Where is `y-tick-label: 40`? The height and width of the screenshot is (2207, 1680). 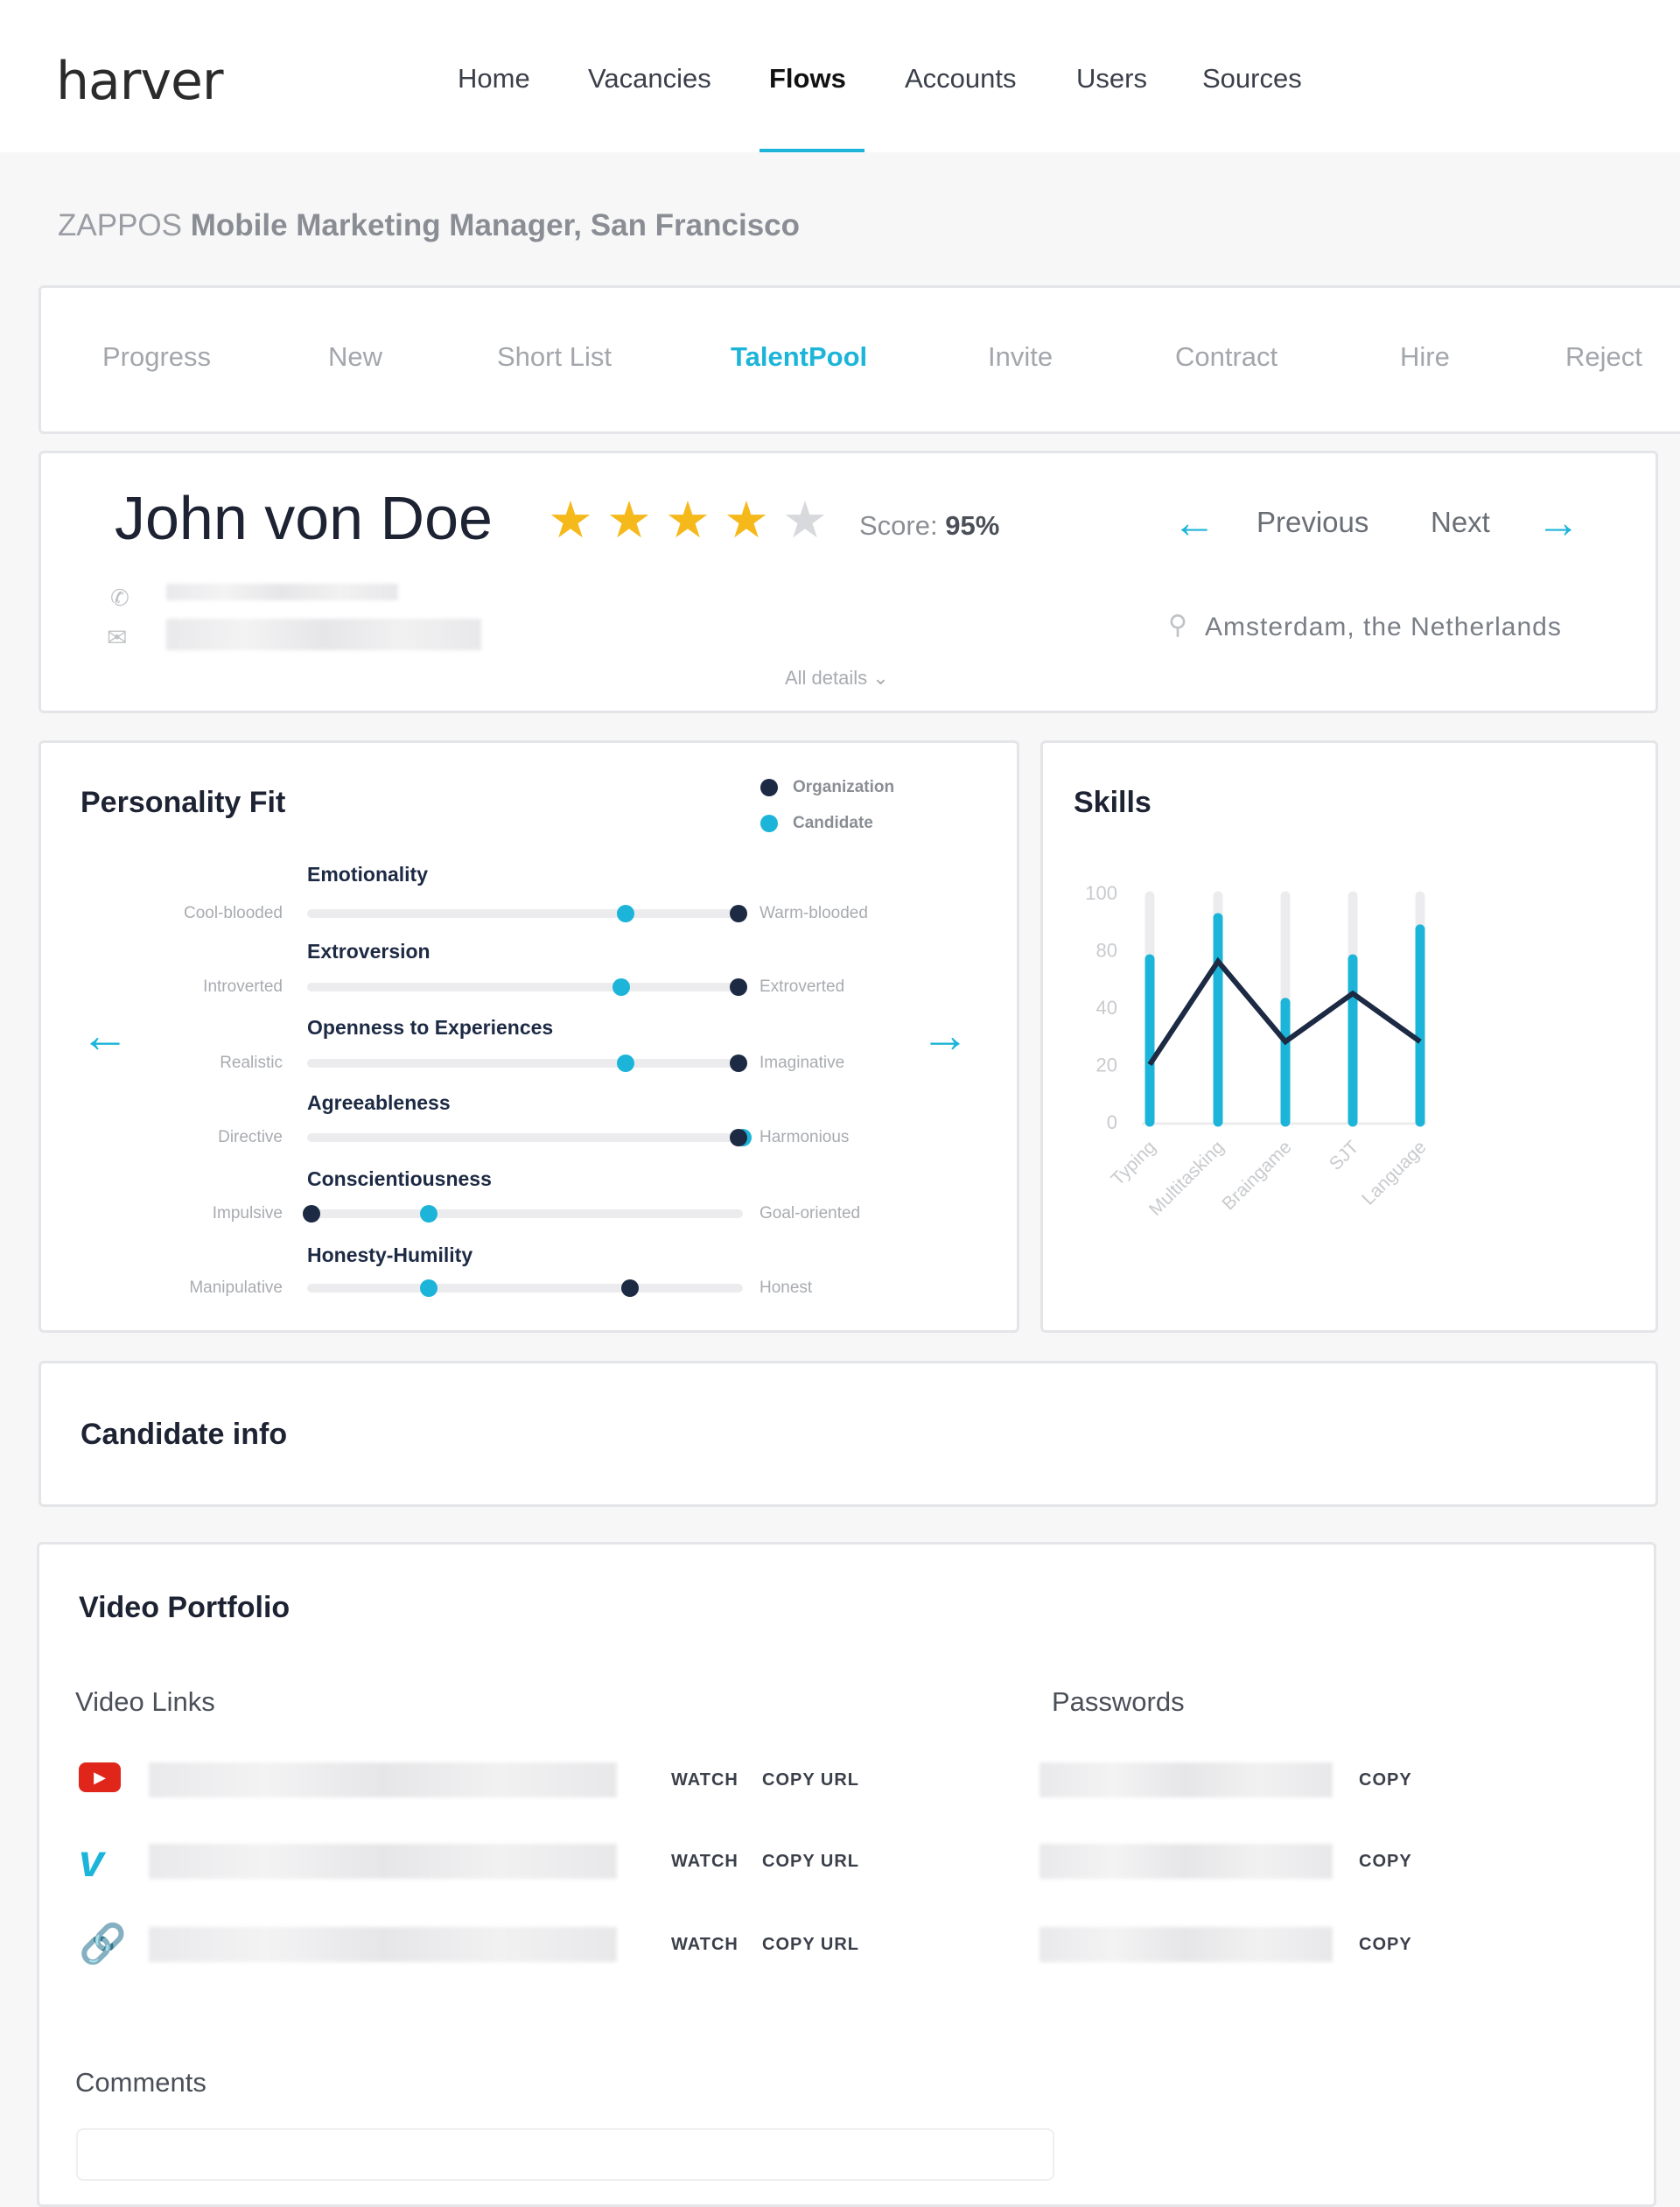
y-tick-label: 40 is located at coordinates (1106, 1008).